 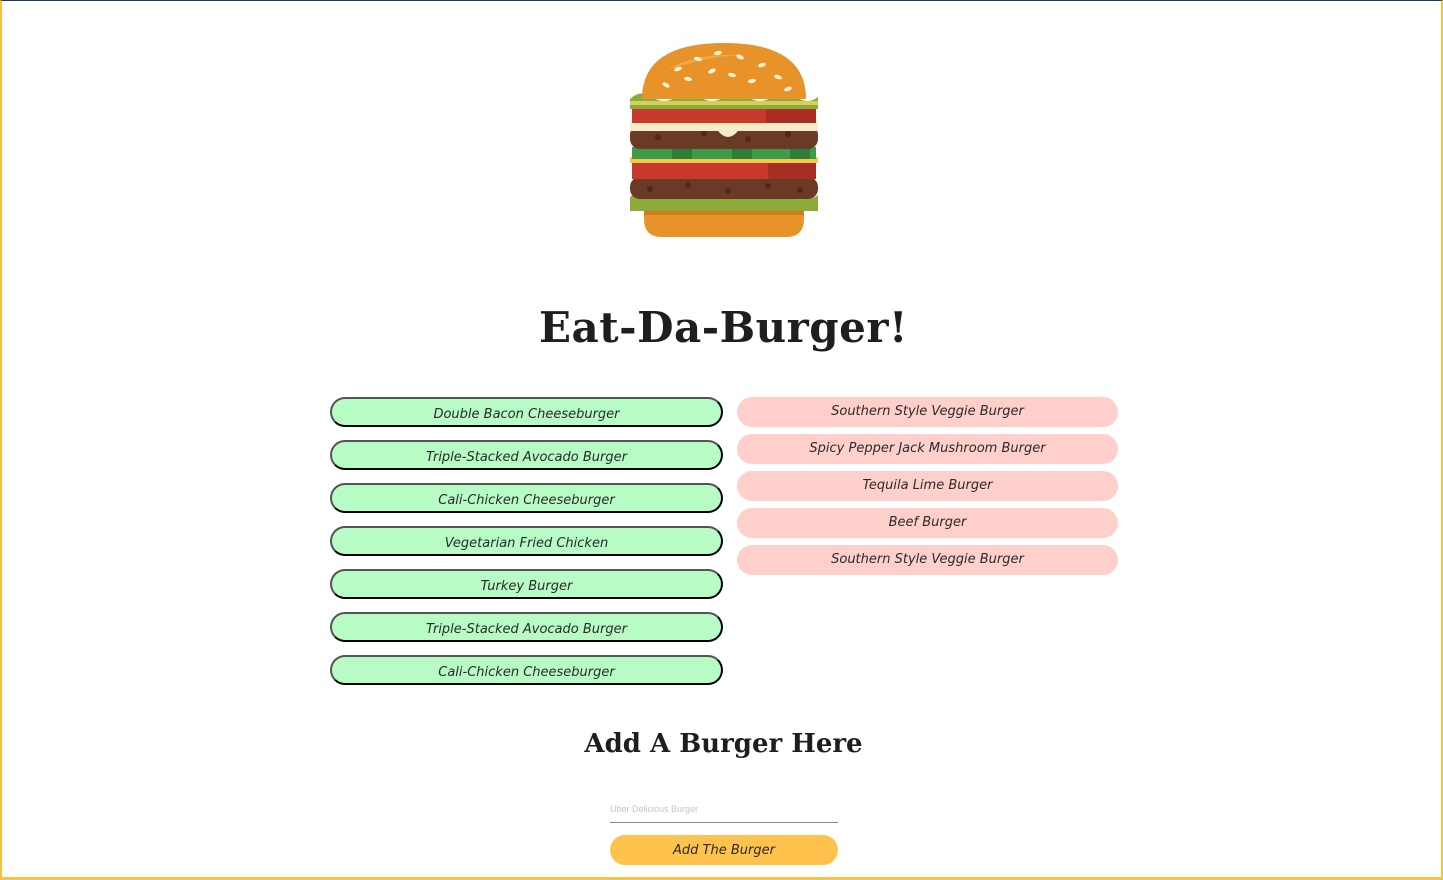 I want to click on devoured-burger-item: Tequila Lime Burger, so click(x=927, y=486).